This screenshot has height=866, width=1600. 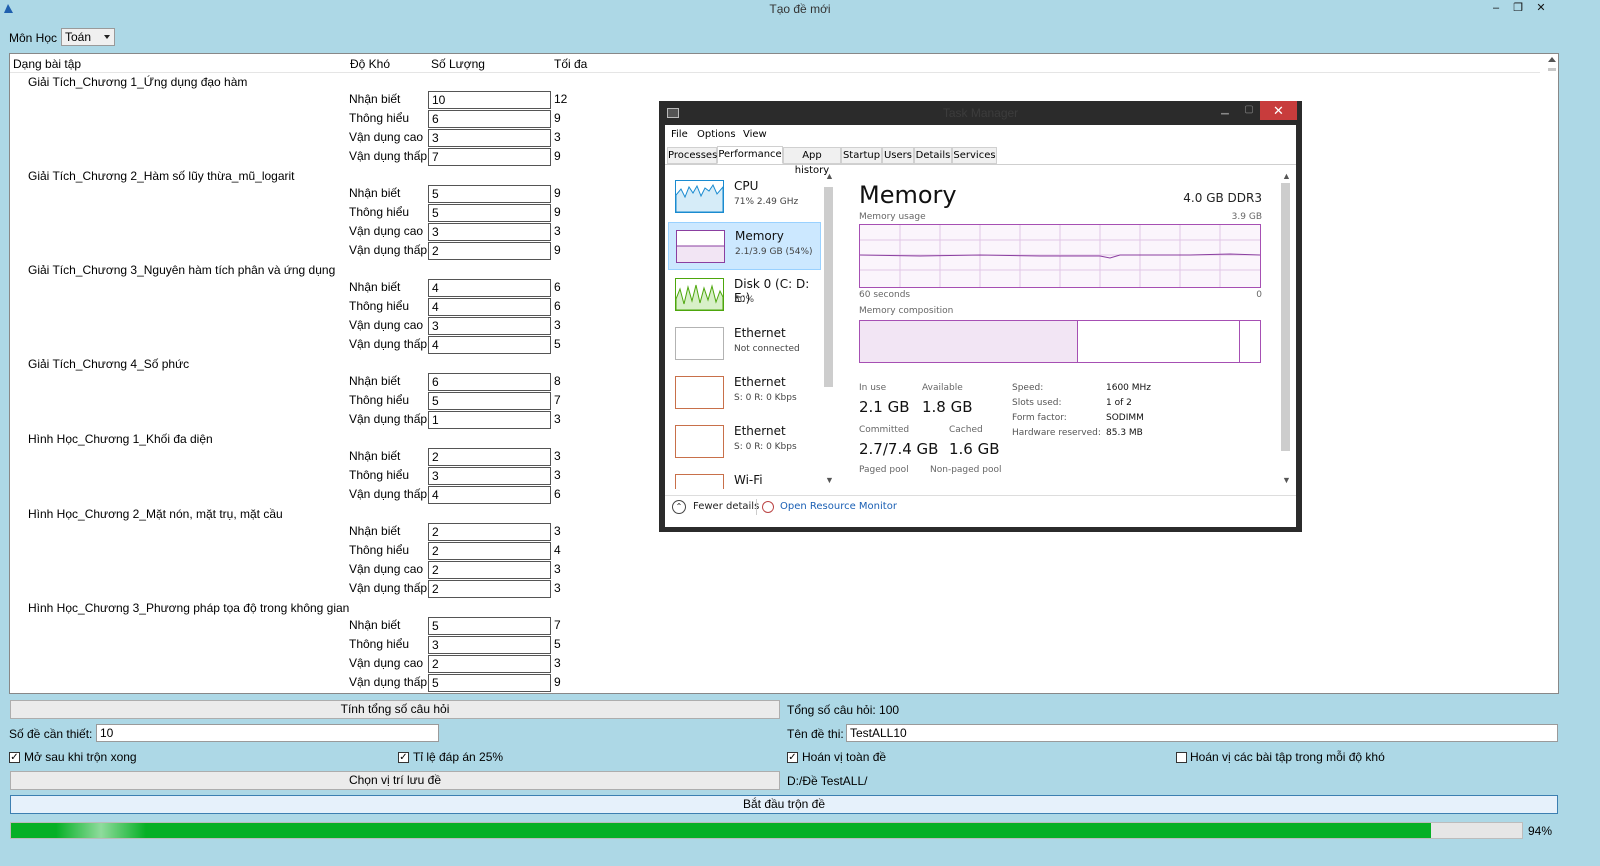 I want to click on max-value: 3, so click(x=557, y=475).